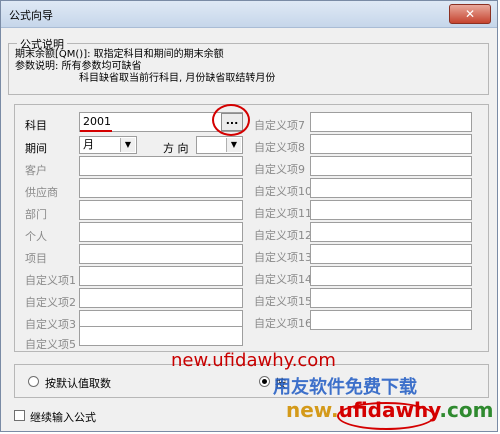 The image size is (500, 434). I want to click on site-watermark: new.ufidawhy.com, so click(253, 360).